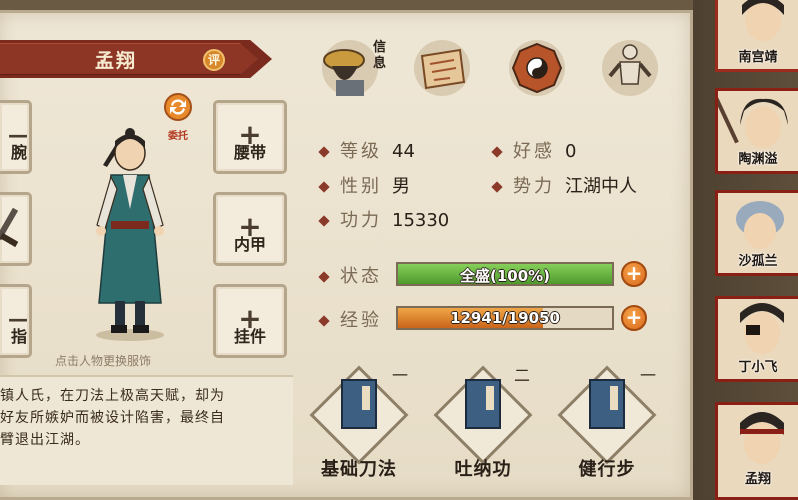 Image resolution: width=798 pixels, height=500 pixels. Describe the element at coordinates (364, 185) in the screenshot. I see `stat-gender: 性别男` at that location.